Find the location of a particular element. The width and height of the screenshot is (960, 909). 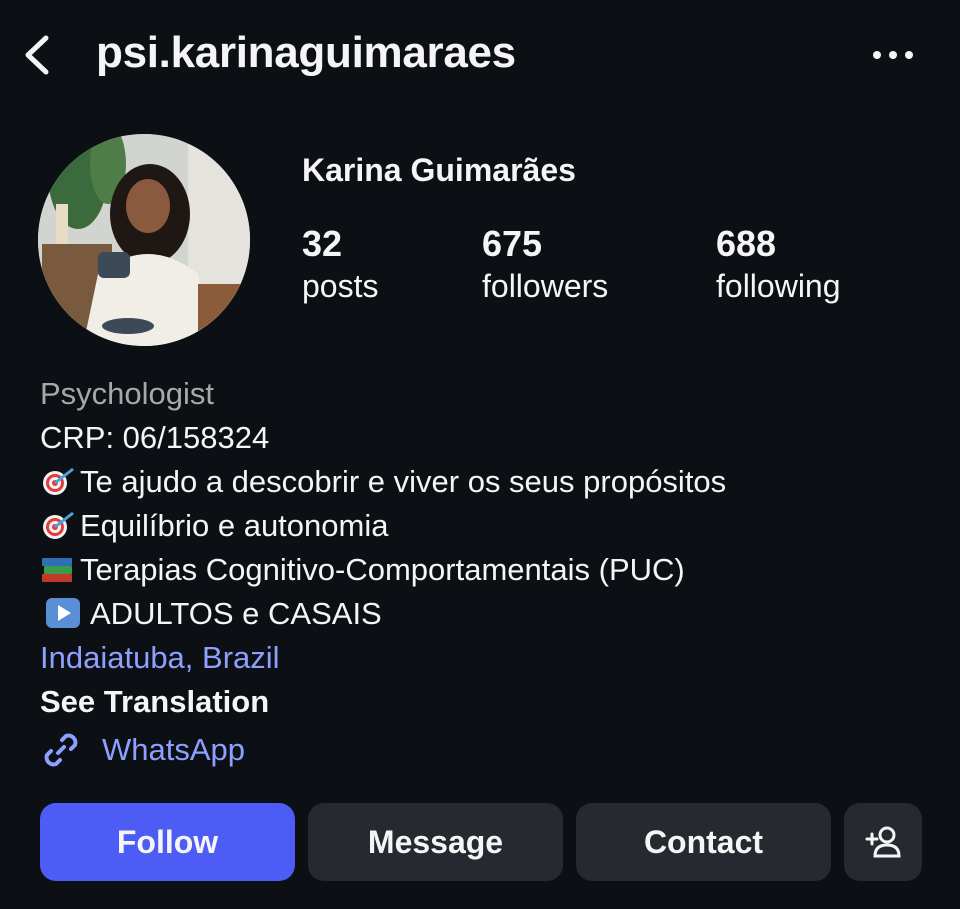

stat-label: followers is located at coordinates (545, 286).